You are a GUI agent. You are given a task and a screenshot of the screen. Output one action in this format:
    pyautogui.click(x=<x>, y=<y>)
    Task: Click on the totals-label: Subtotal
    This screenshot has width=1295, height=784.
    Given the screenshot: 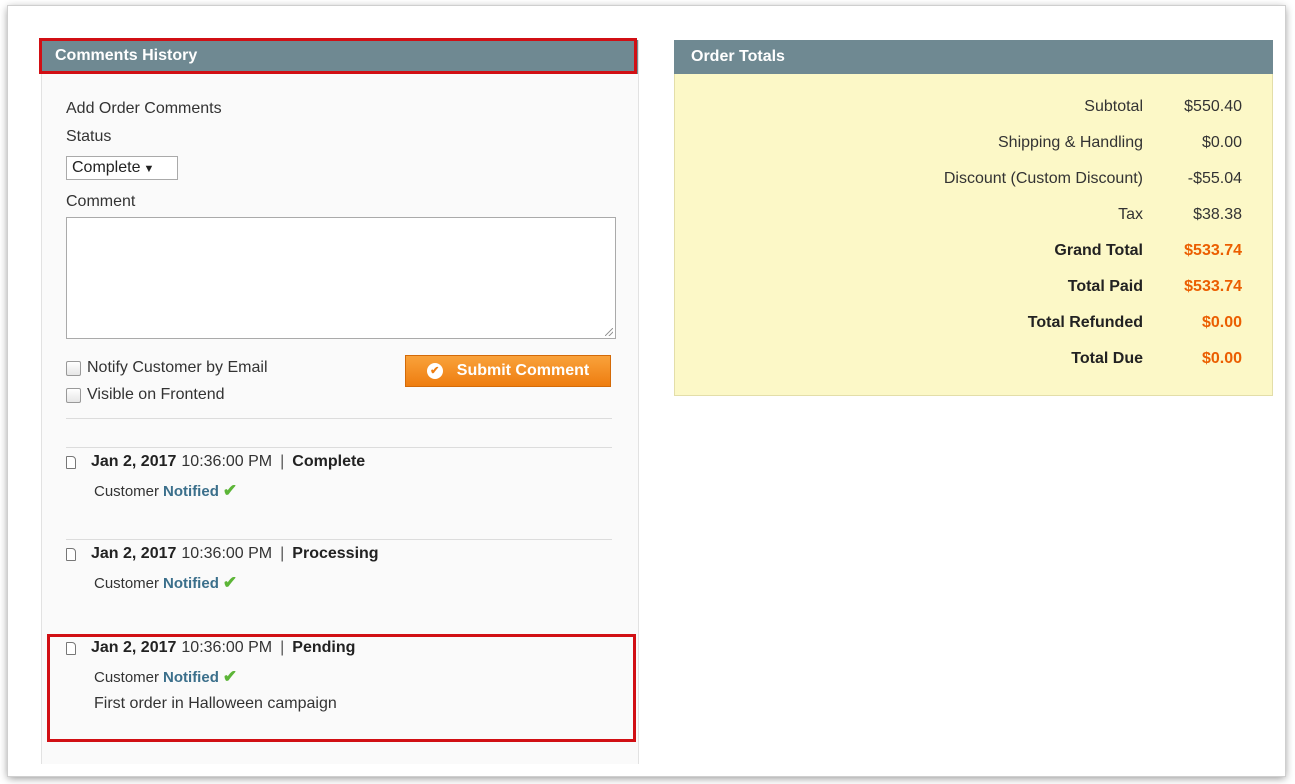 What is the action you would take?
    pyautogui.click(x=1113, y=106)
    